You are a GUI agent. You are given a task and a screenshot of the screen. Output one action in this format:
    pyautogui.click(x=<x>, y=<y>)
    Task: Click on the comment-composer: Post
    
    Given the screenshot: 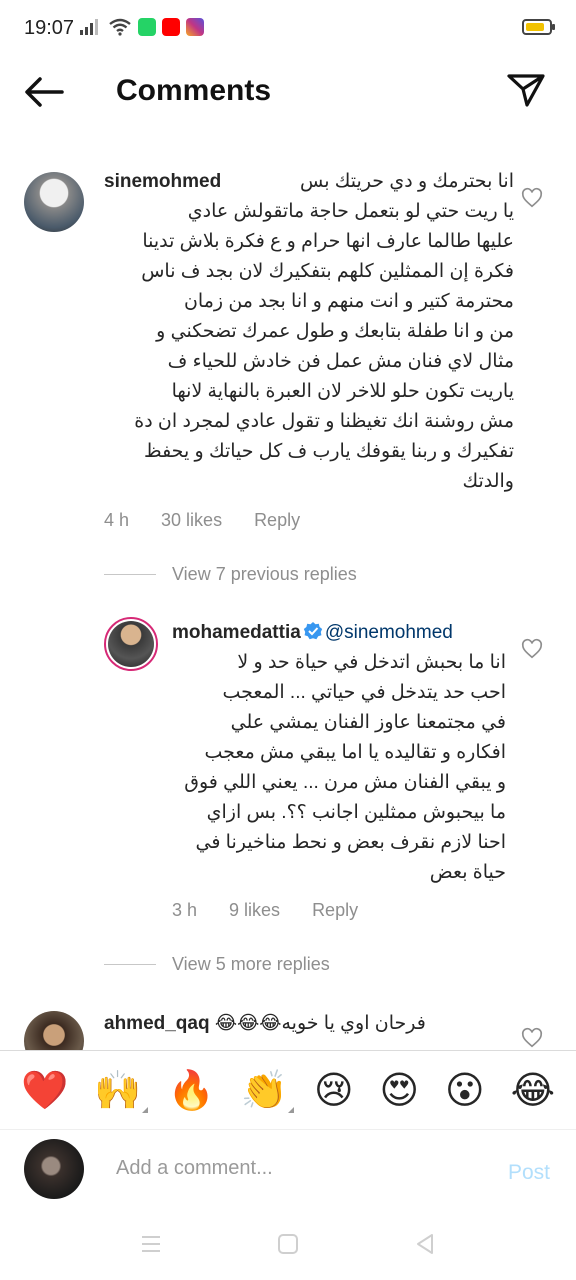 What is the action you would take?
    pyautogui.click(x=288, y=1171)
    